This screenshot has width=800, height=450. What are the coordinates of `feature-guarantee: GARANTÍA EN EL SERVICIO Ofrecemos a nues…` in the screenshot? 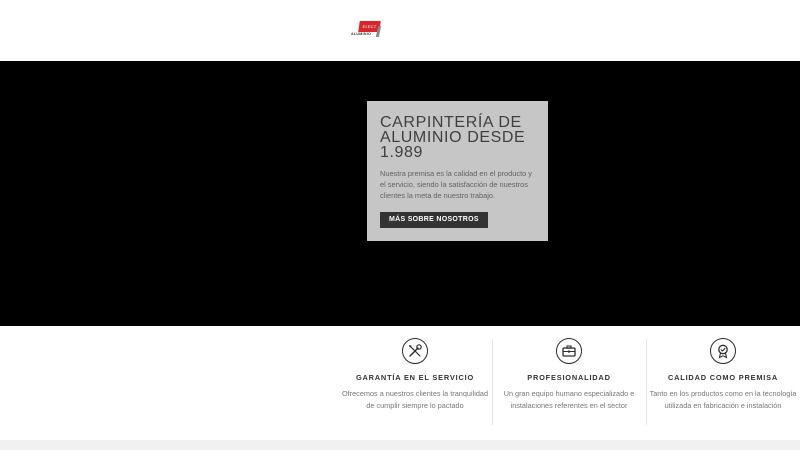 It's located at (415, 374).